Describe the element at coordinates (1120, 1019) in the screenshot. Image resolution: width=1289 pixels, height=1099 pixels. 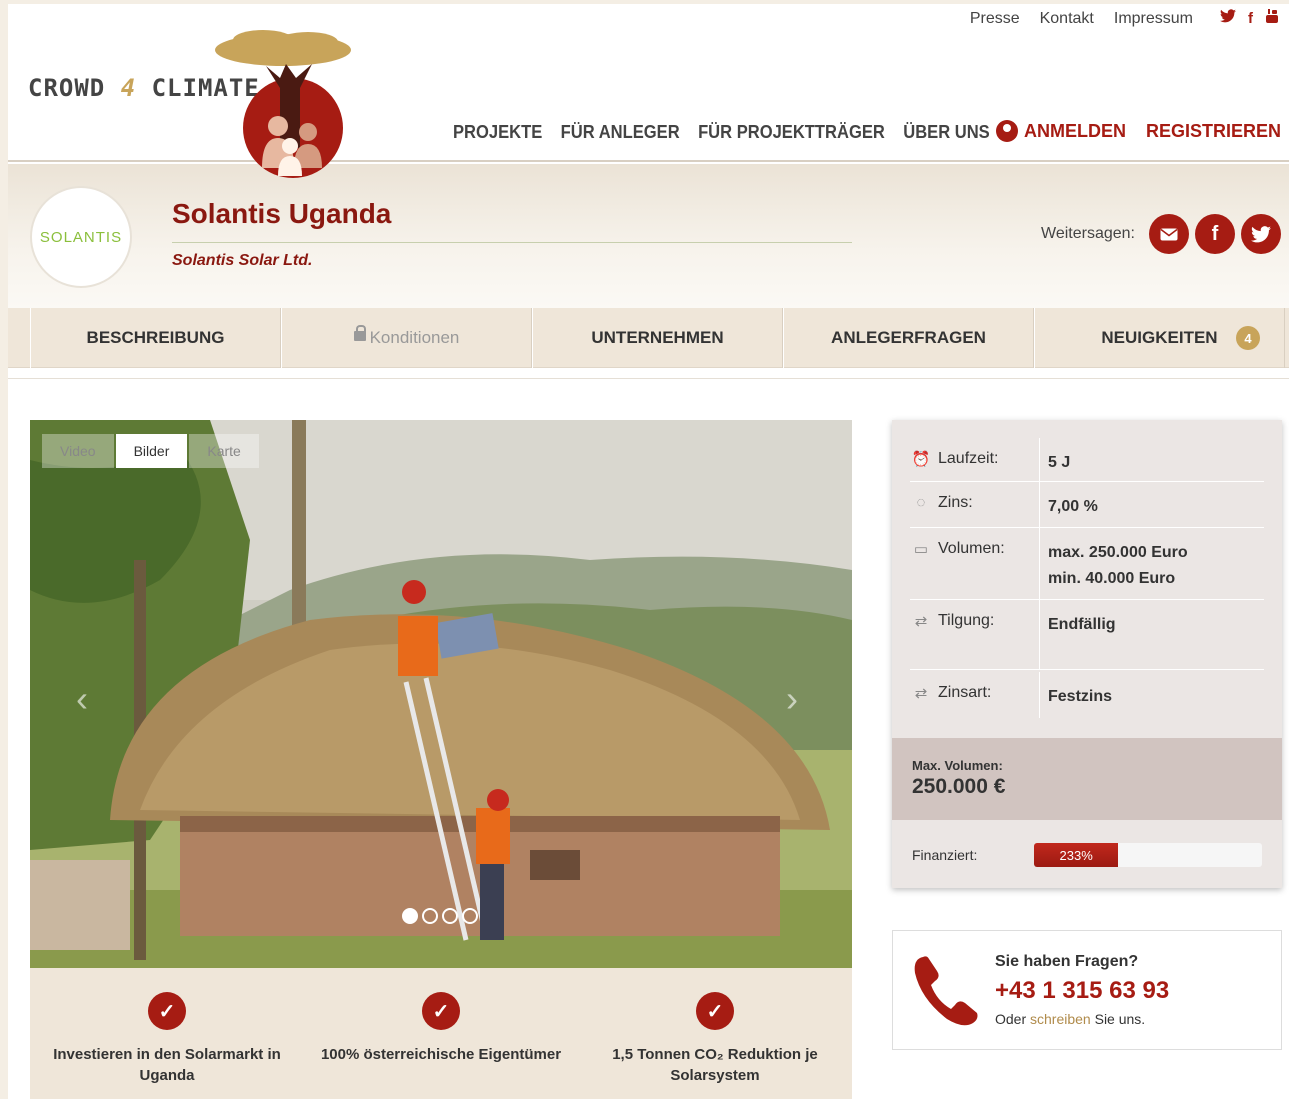
I see `contact-text: Sie uns.` at that location.